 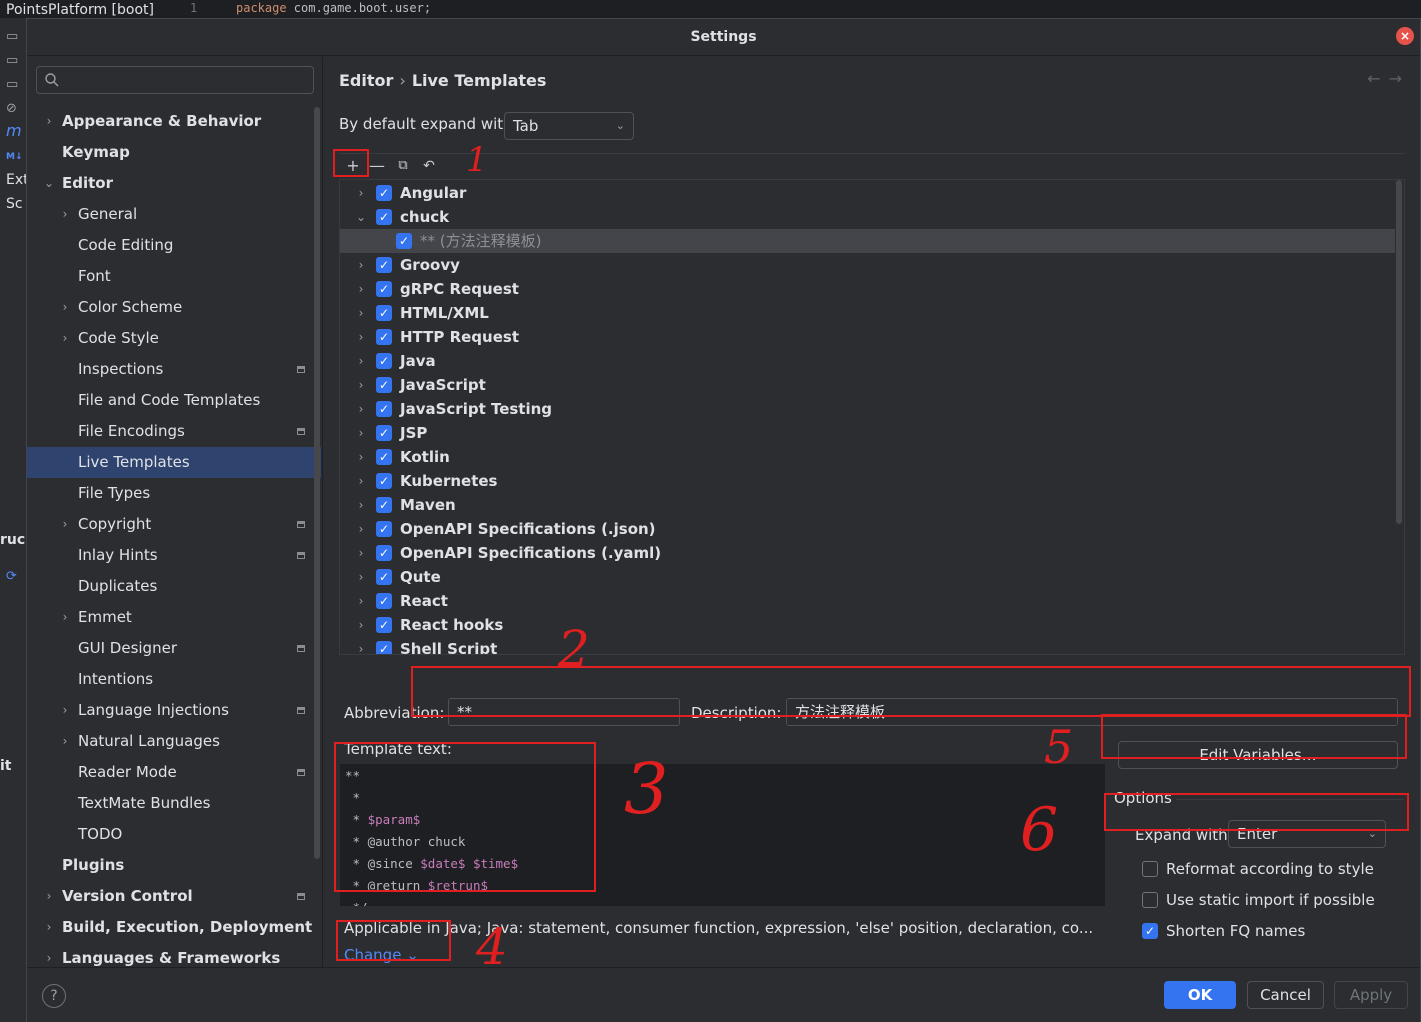 I want to click on templates-scrollbar, so click(x=1399, y=352).